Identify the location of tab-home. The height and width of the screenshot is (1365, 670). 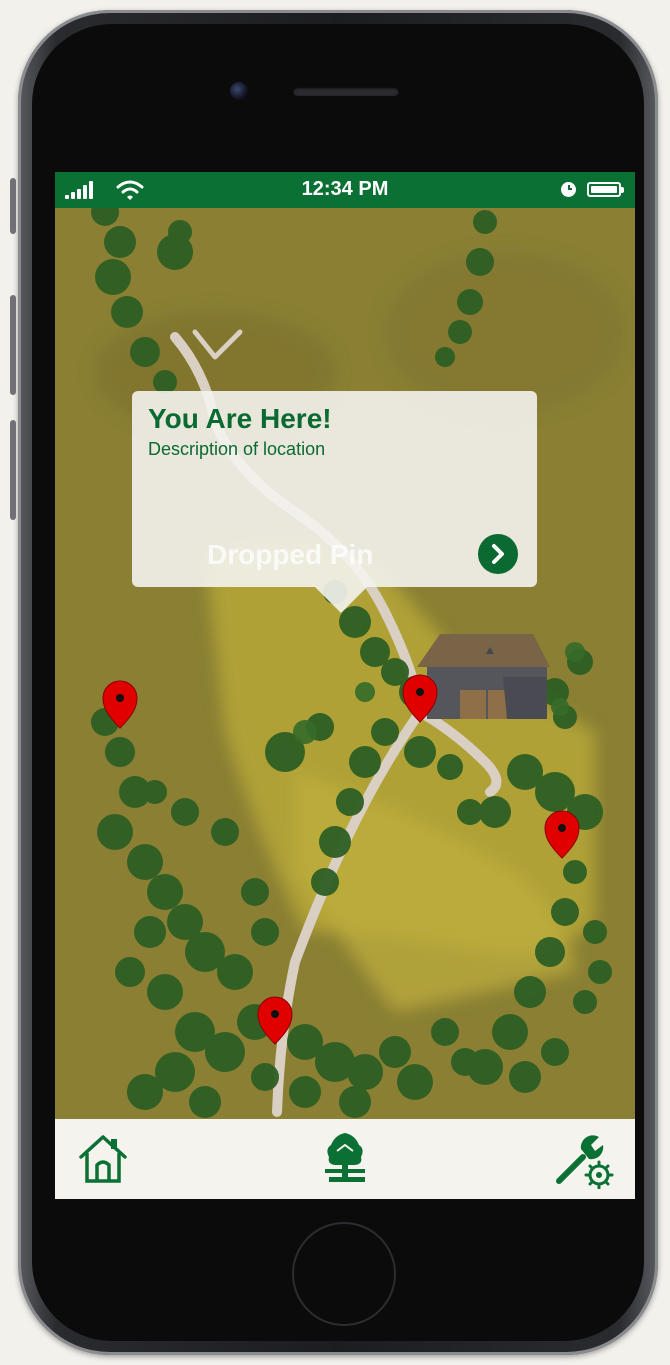
(103, 1159).